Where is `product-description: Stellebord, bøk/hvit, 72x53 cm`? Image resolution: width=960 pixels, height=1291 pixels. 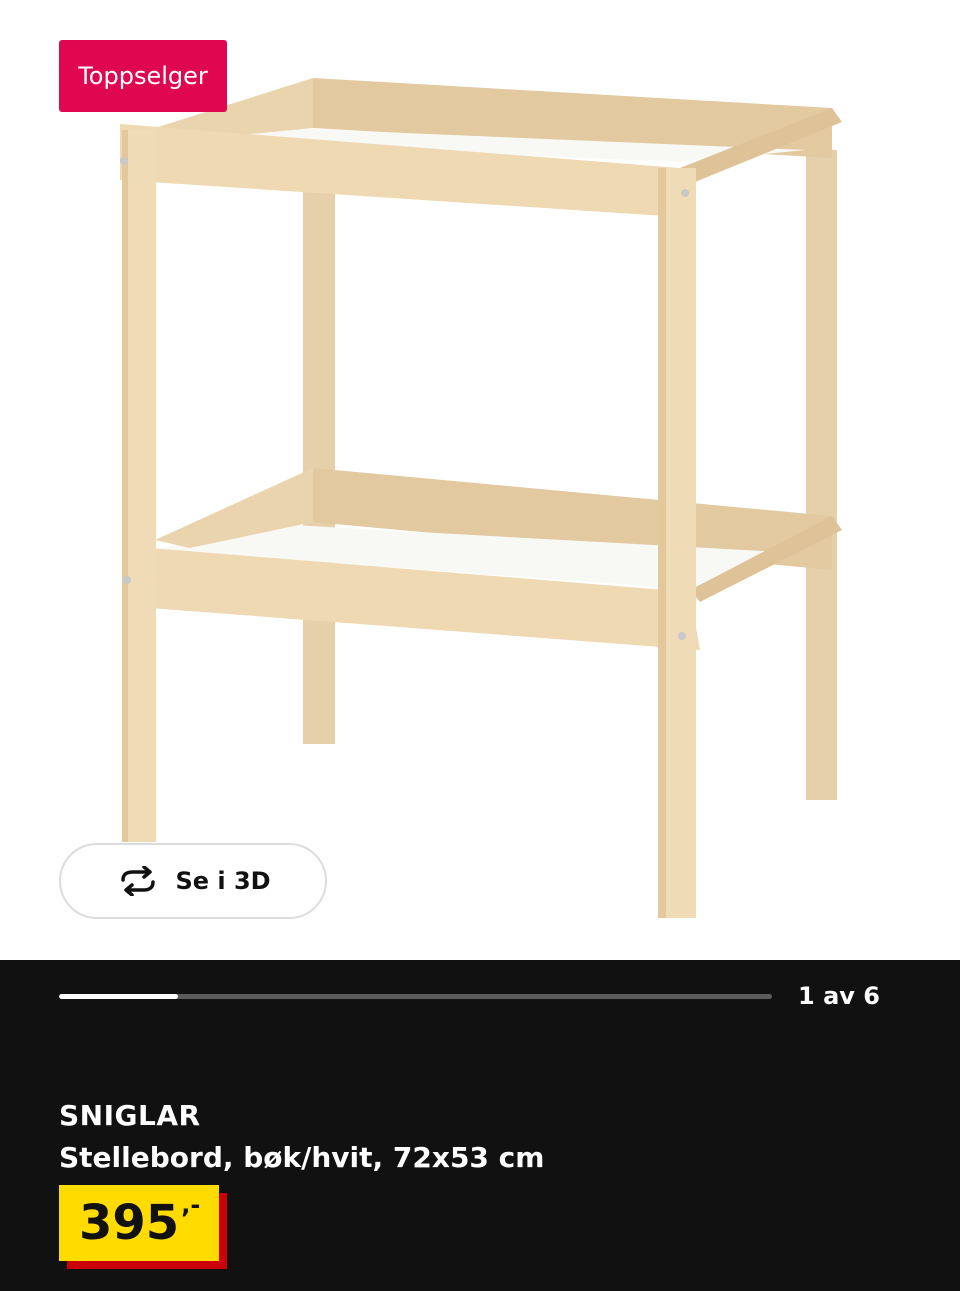 product-description: Stellebord, bøk/hvit, 72x53 cm is located at coordinates (302, 1157).